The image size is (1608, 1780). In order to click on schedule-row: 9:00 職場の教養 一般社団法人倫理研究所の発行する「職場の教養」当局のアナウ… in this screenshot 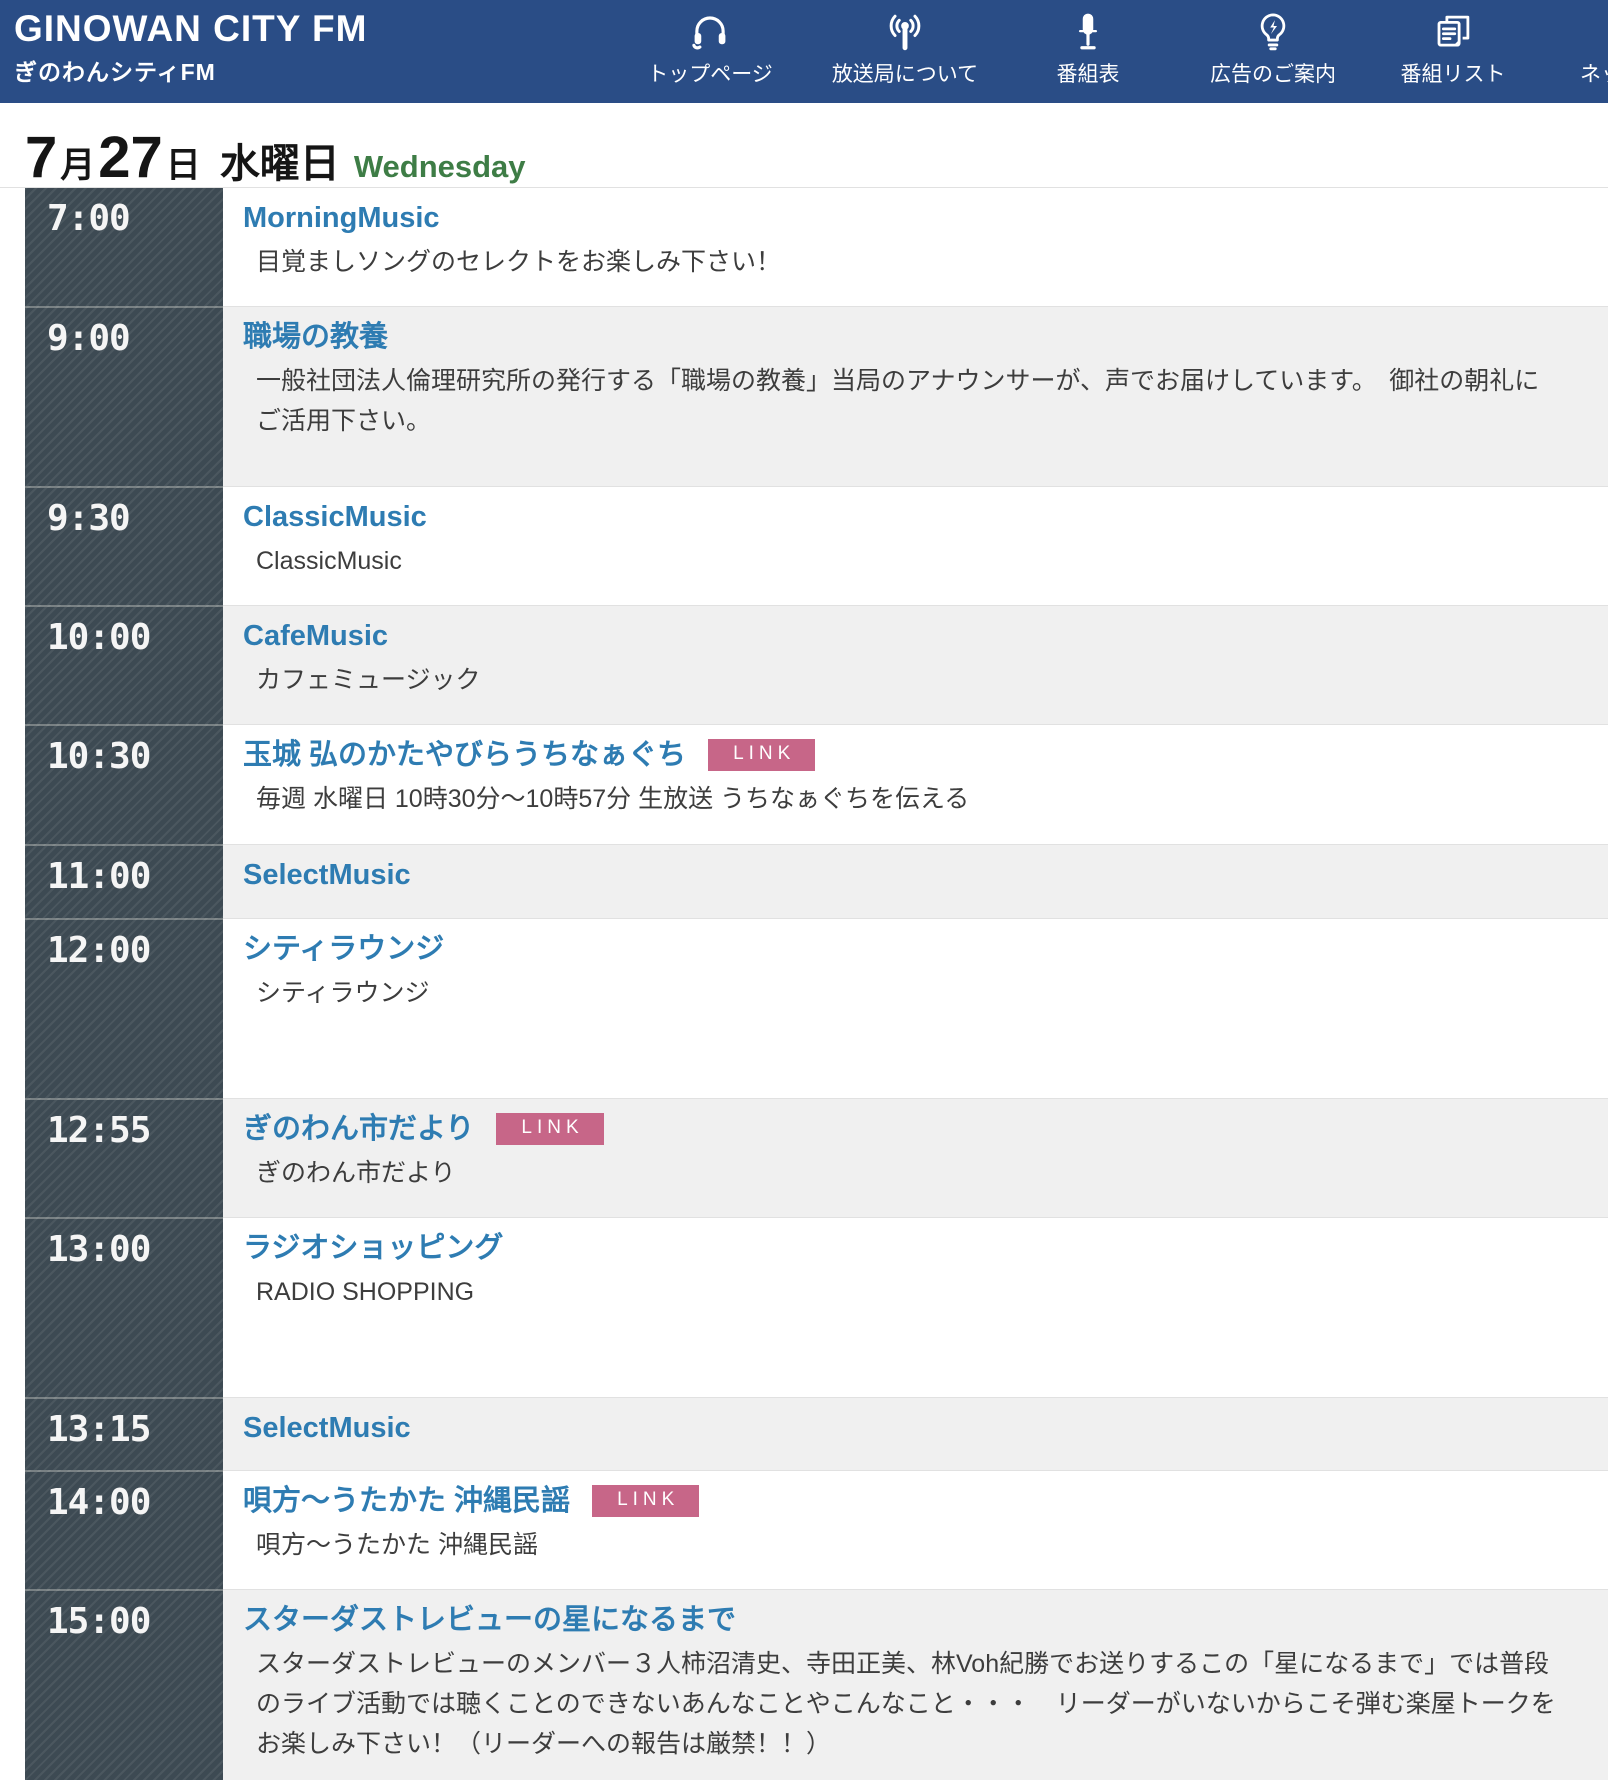, I will do `click(804, 396)`.